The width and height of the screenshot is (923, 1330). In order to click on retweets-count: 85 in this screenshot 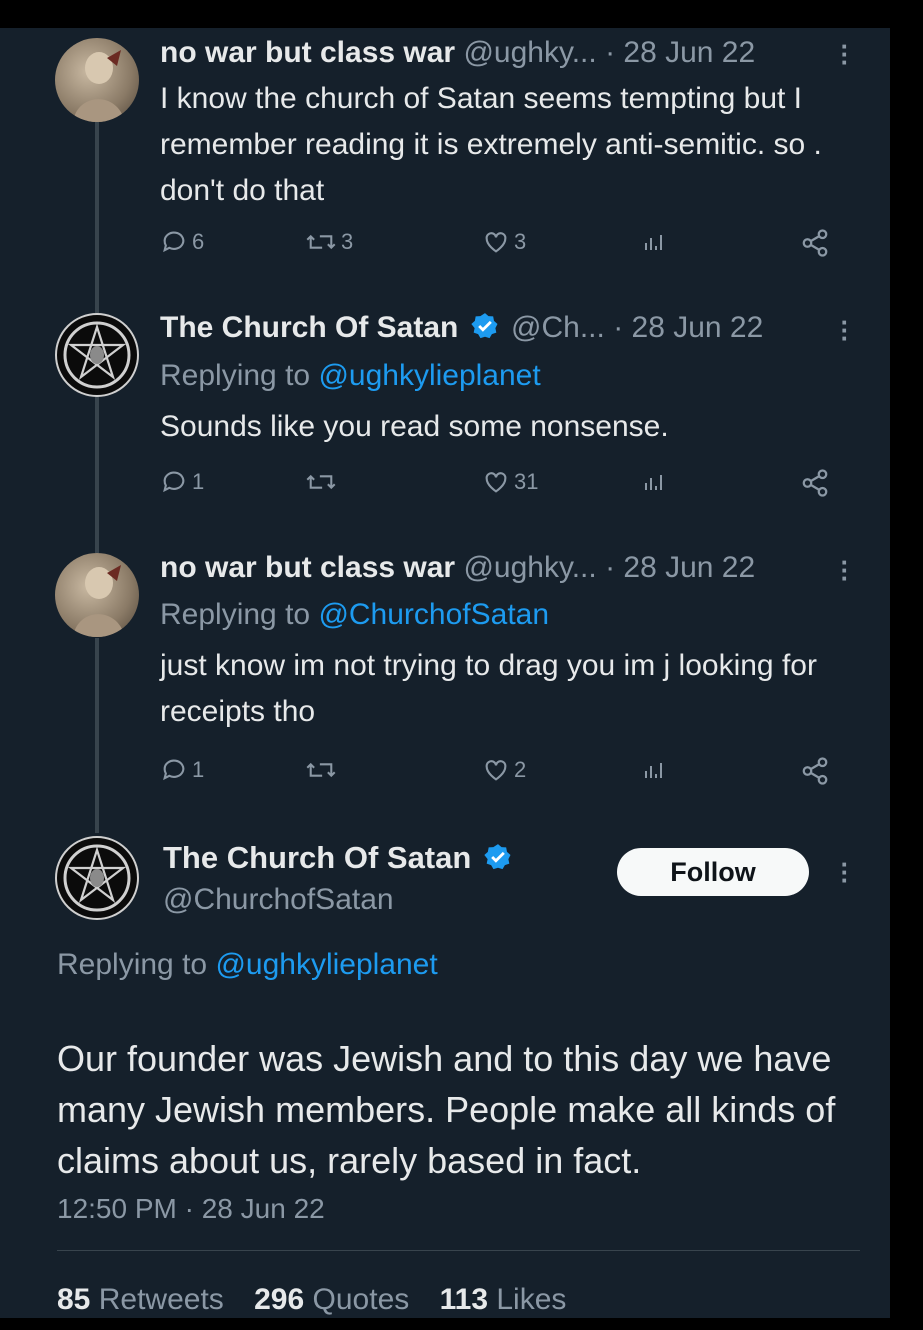, I will do `click(74, 1299)`.